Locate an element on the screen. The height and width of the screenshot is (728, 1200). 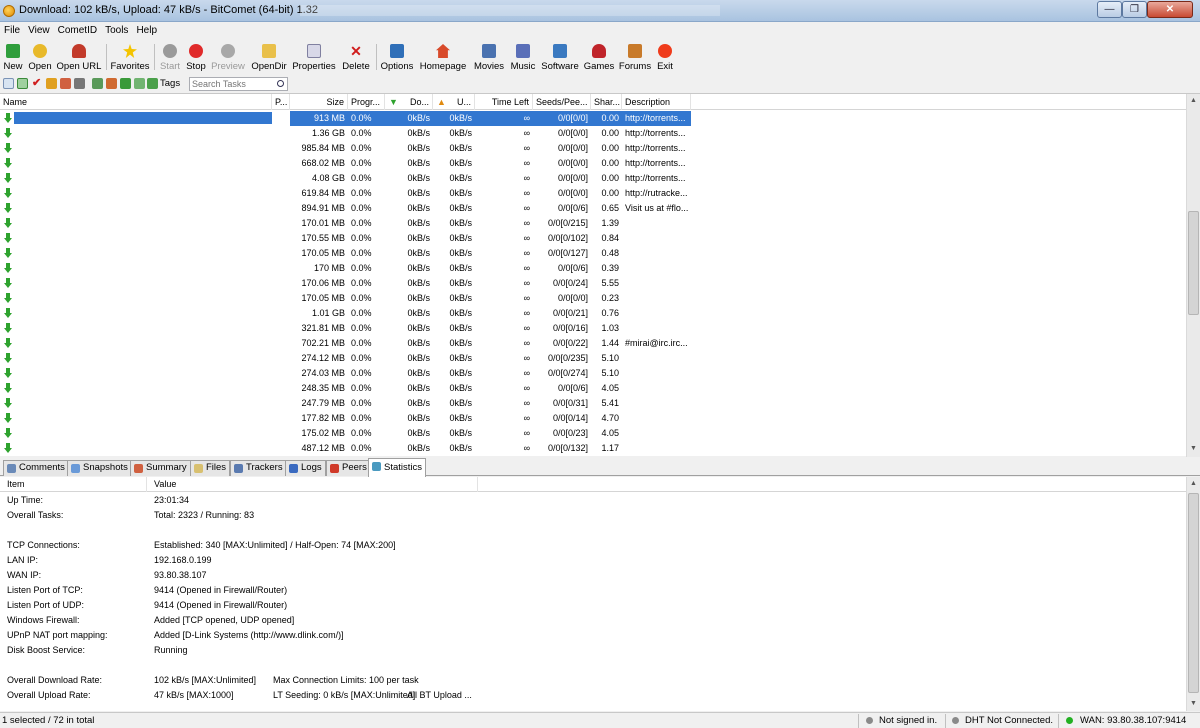
col-name: Name is located at coordinates (136, 102).